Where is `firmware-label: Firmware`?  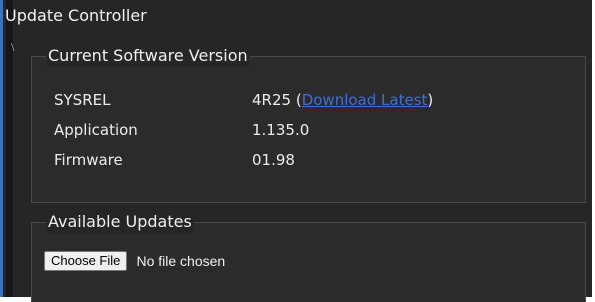 firmware-label: Firmware is located at coordinates (88, 160).